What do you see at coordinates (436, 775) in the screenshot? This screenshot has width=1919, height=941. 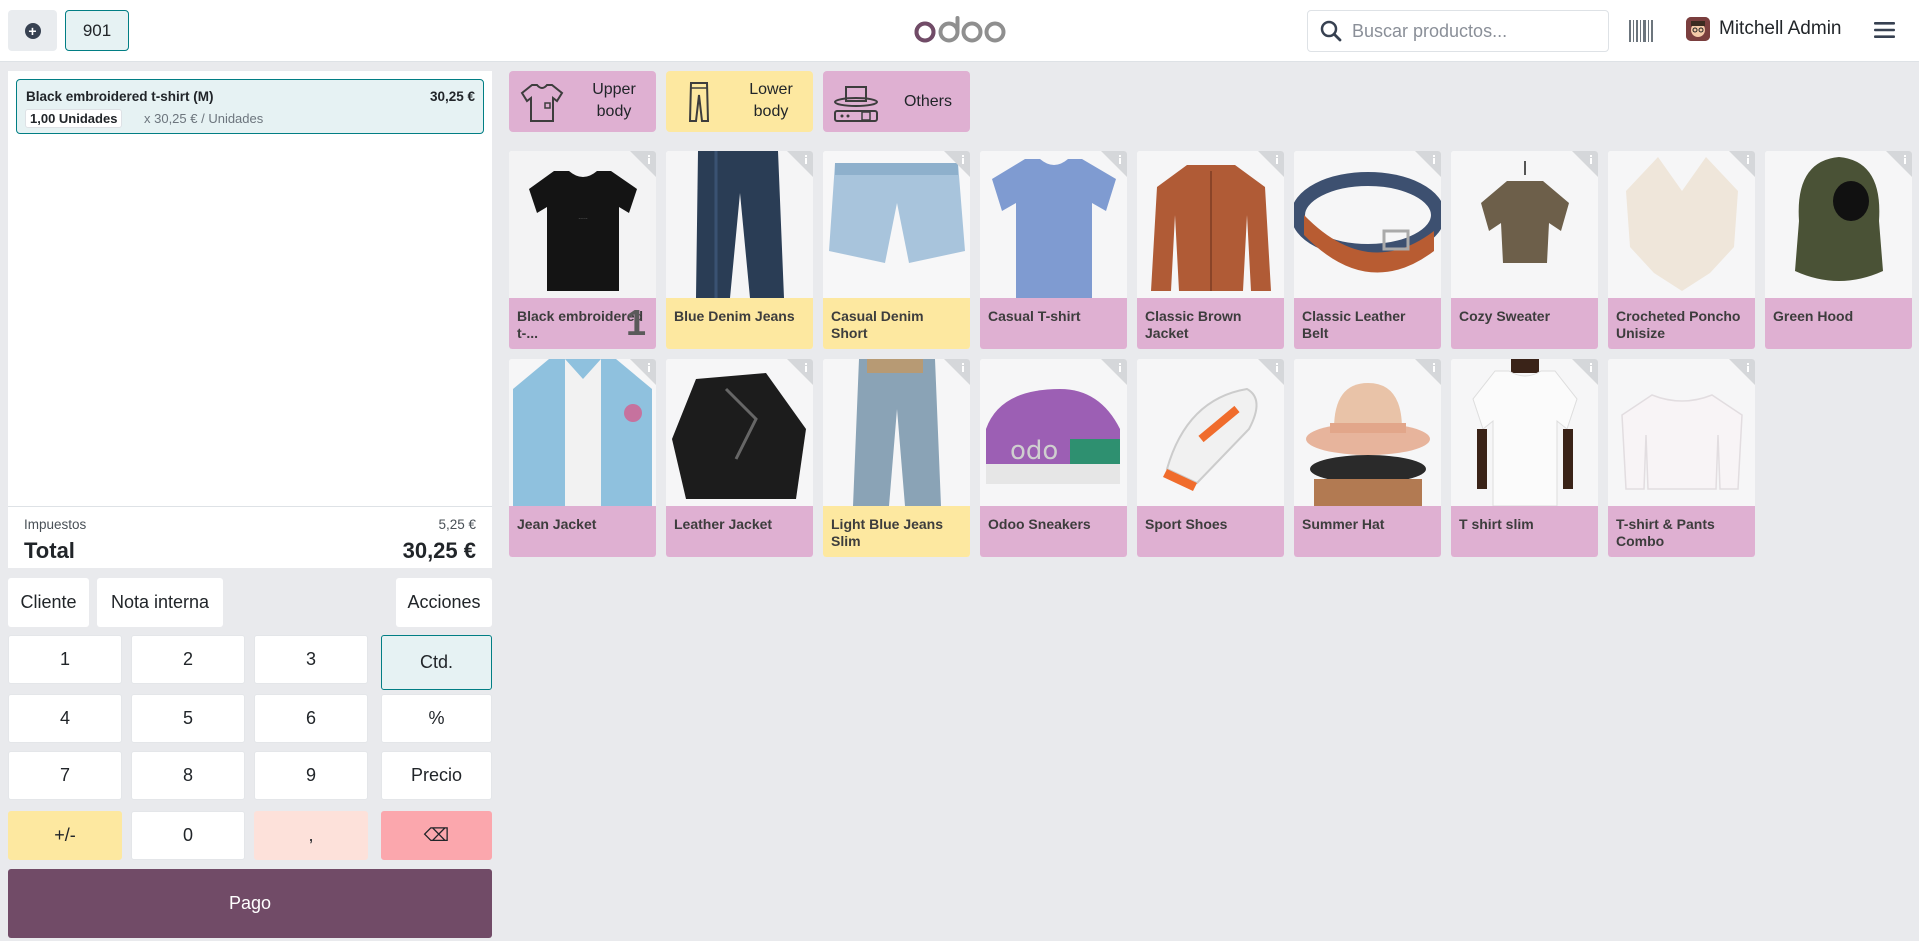 I see `price-mode-button: Precio` at bounding box center [436, 775].